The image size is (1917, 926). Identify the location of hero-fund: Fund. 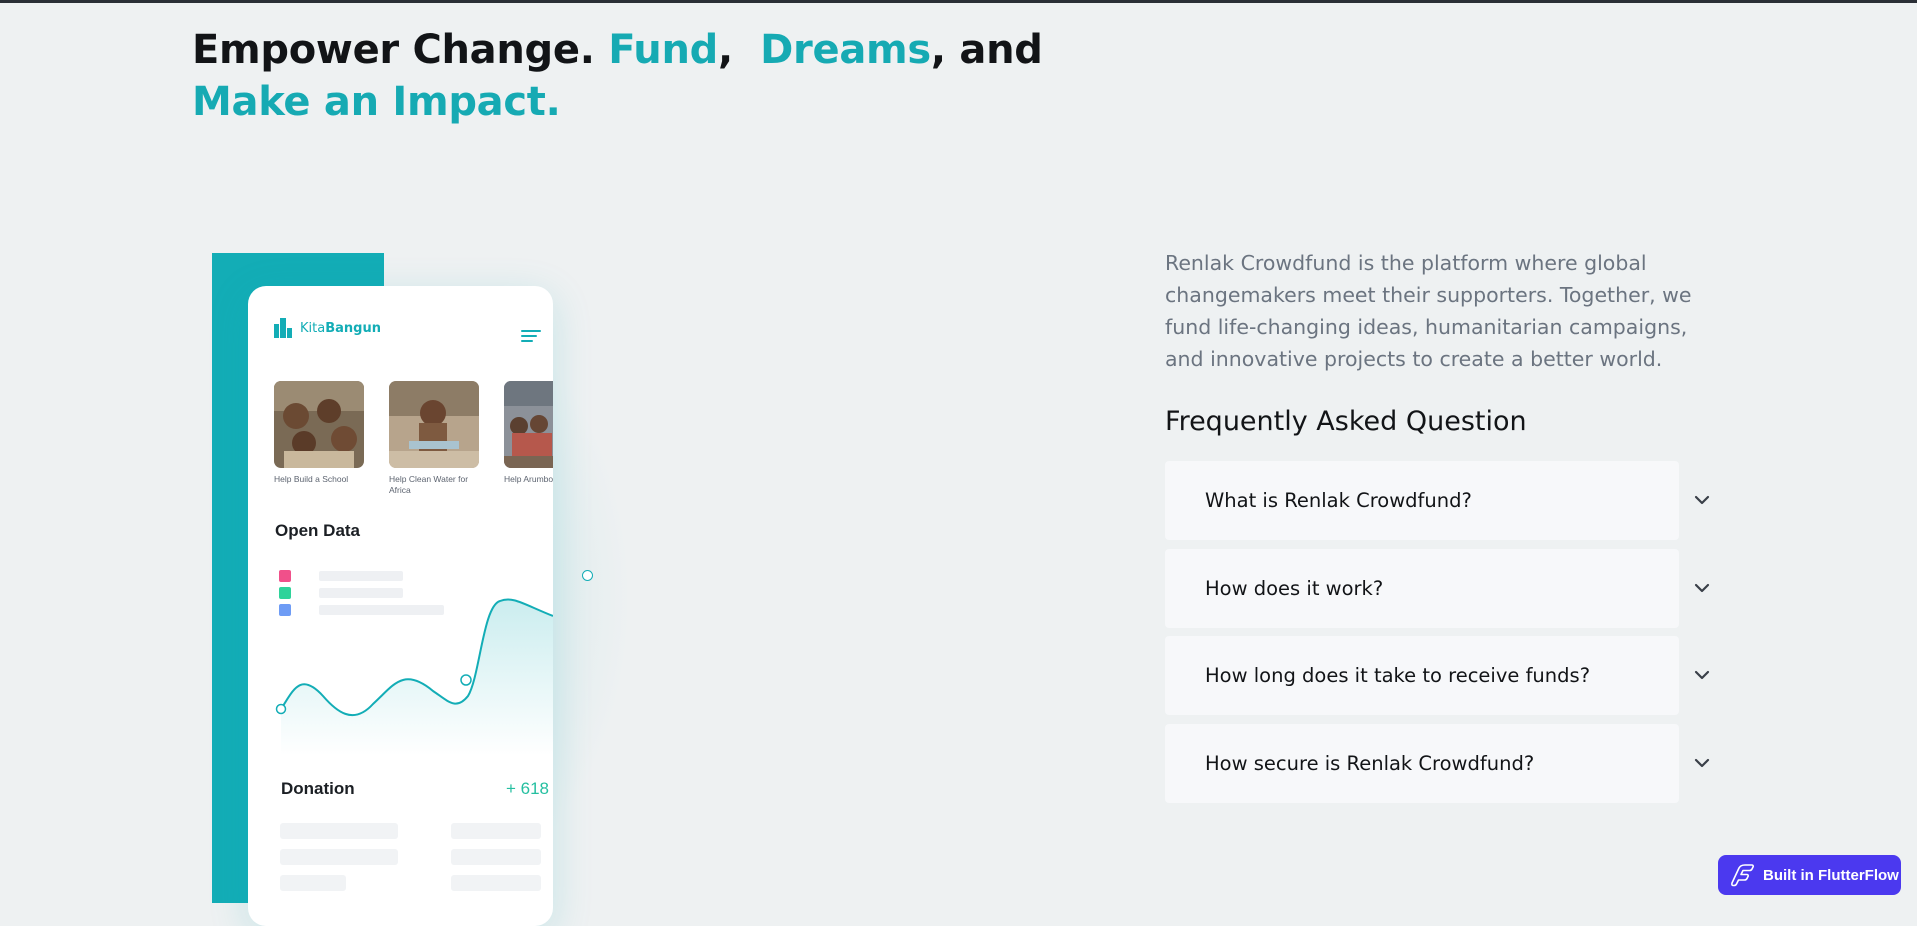
(663, 50).